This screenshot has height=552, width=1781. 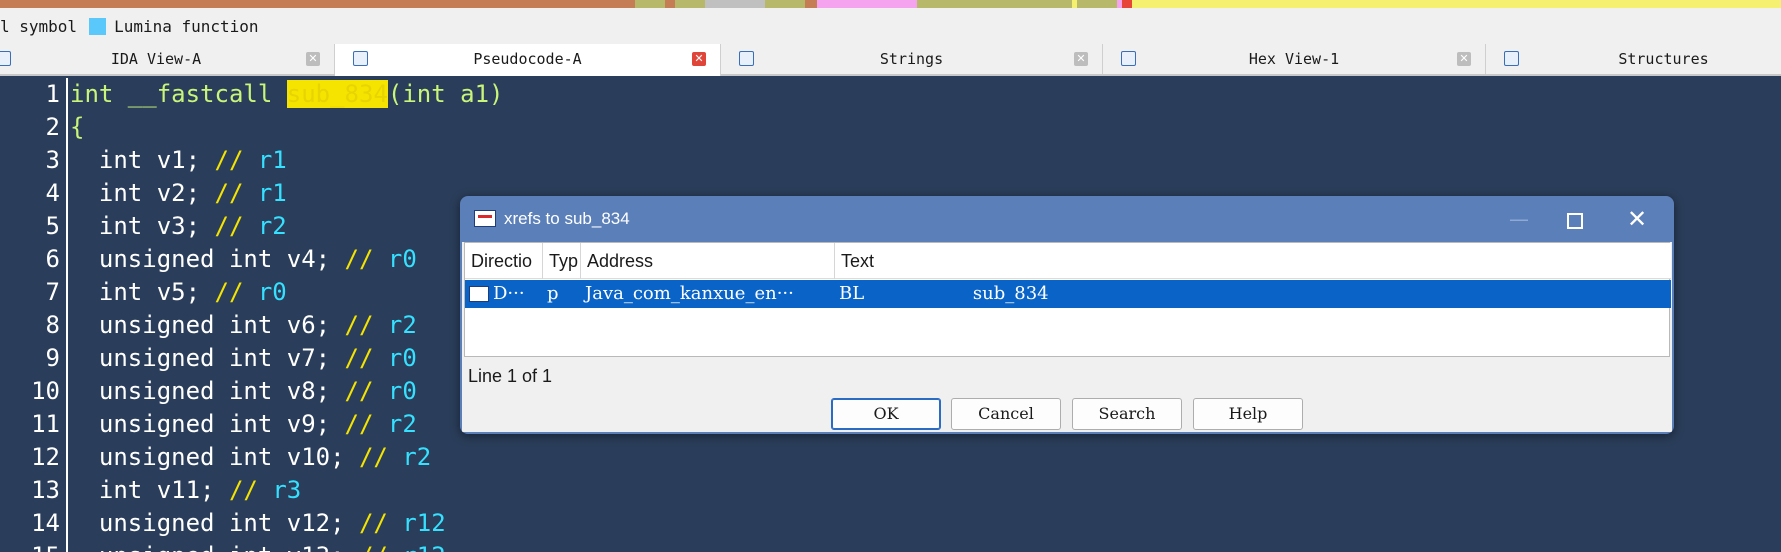 I want to click on code-token: unsigned int v12;, so click(x=214, y=523).